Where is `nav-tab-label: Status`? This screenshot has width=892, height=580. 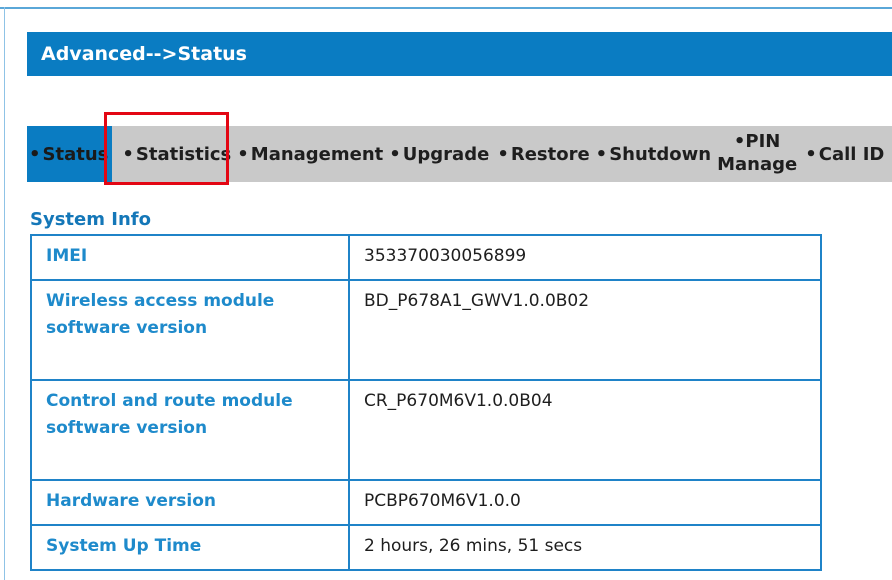
nav-tab-label: Status is located at coordinates (75, 154).